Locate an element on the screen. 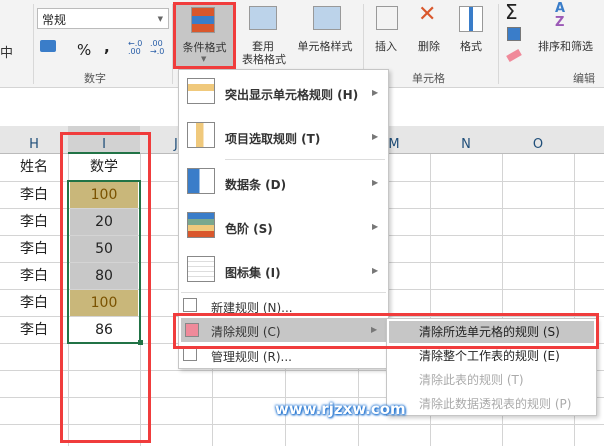  cells-group-label: 单元格 is located at coordinates (428, 78).